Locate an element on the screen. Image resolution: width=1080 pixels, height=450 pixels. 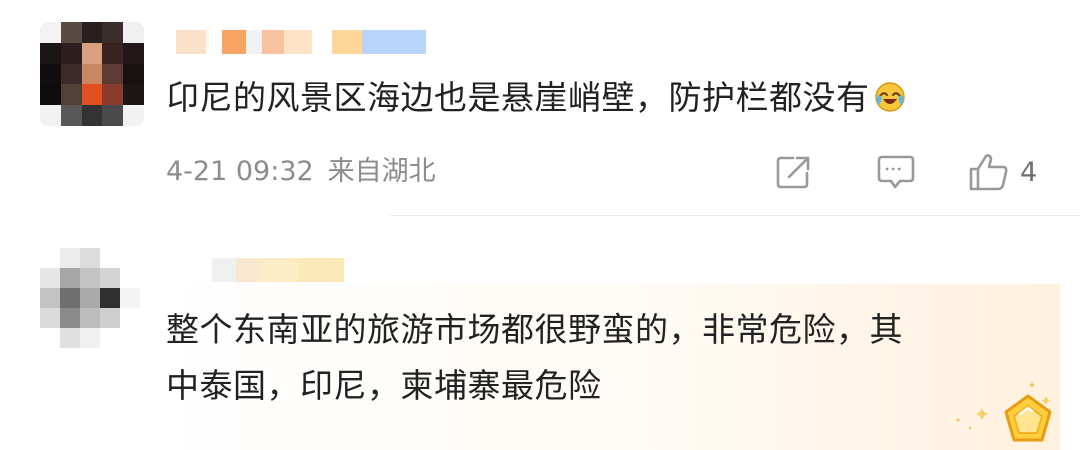
comment-text-line-1: 整个东南亚的旅游市场都很野蛮的，非常危险，其 is located at coordinates (534, 329).